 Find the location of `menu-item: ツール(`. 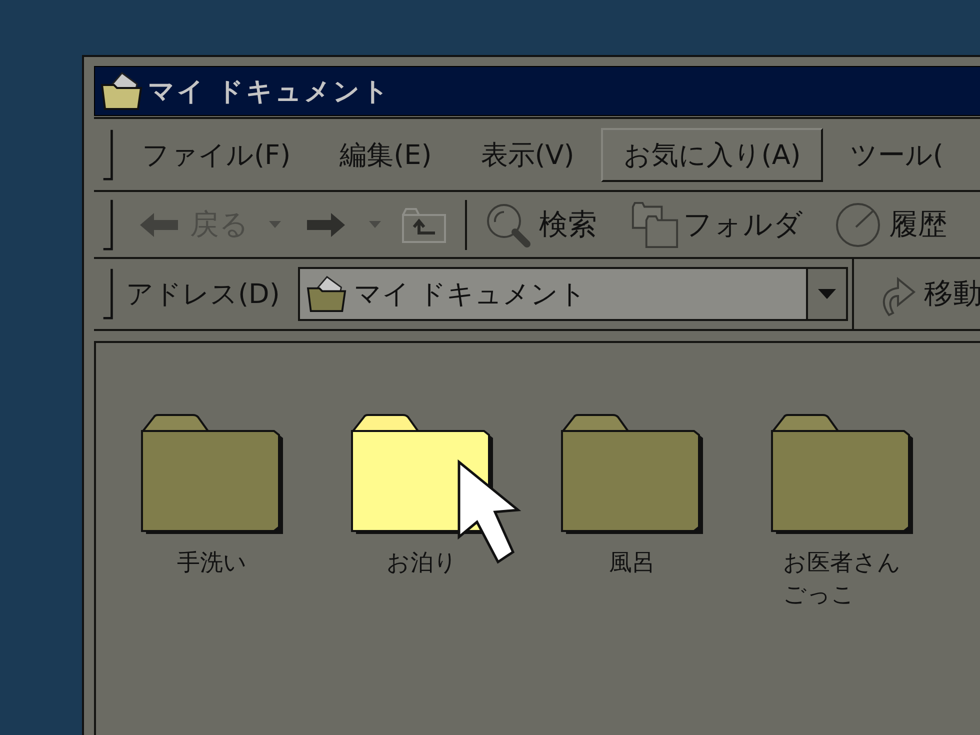

menu-item: ツール( is located at coordinates (887, 155).